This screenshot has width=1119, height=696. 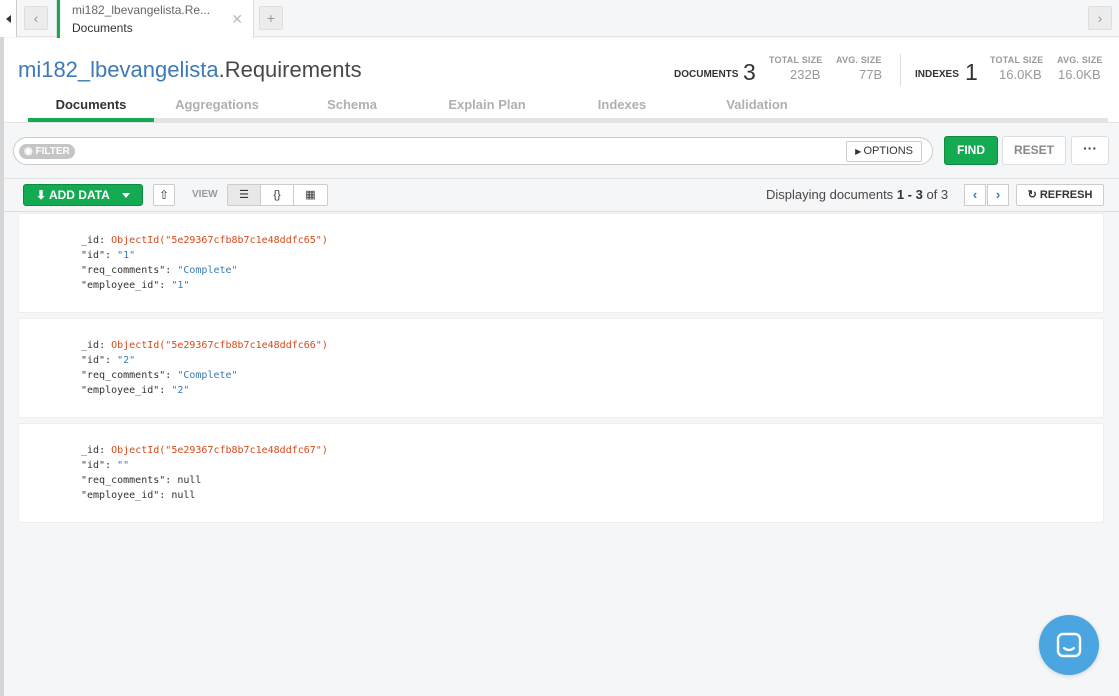 What do you see at coordinates (706, 74) in the screenshot?
I see `documents-label: DOCUMENTS` at bounding box center [706, 74].